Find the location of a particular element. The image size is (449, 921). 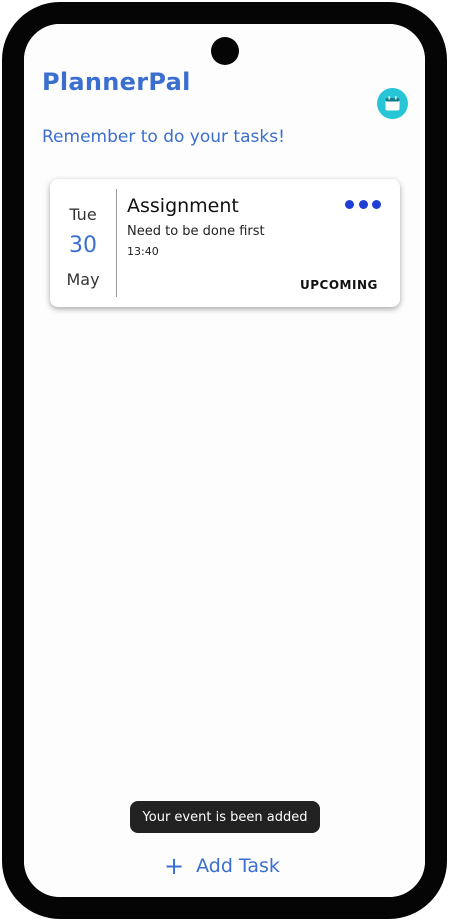

calendar-icon is located at coordinates (392, 103).